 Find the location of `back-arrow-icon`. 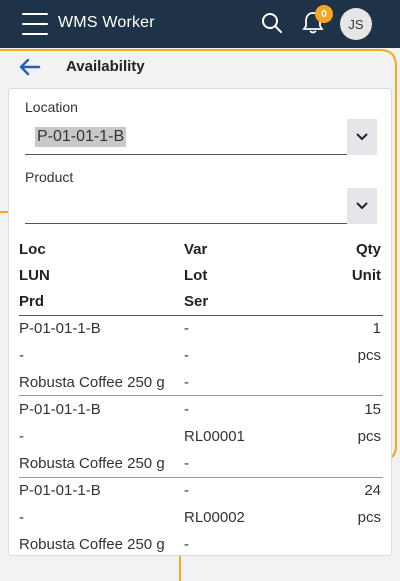

back-arrow-icon is located at coordinates (30, 67).